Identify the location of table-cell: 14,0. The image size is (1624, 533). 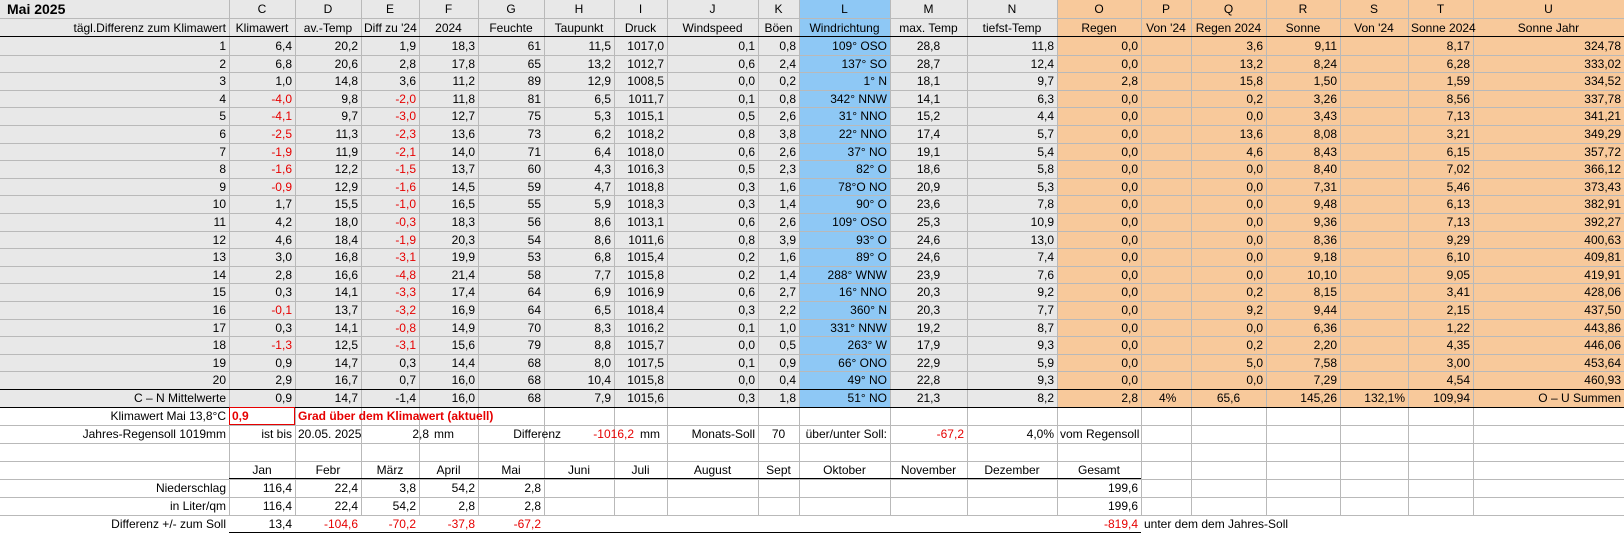
(463, 151).